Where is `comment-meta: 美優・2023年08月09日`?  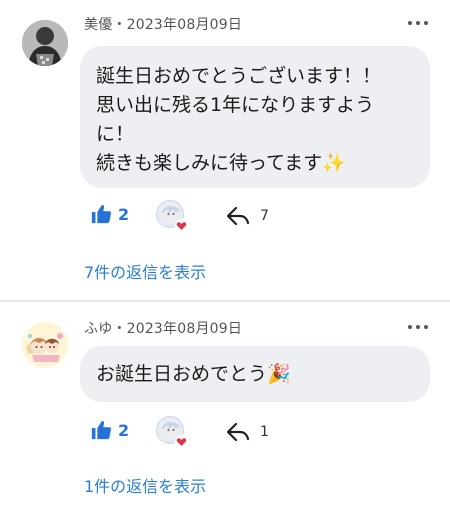
comment-meta: 美優・2023年08月09日 is located at coordinates (163, 24).